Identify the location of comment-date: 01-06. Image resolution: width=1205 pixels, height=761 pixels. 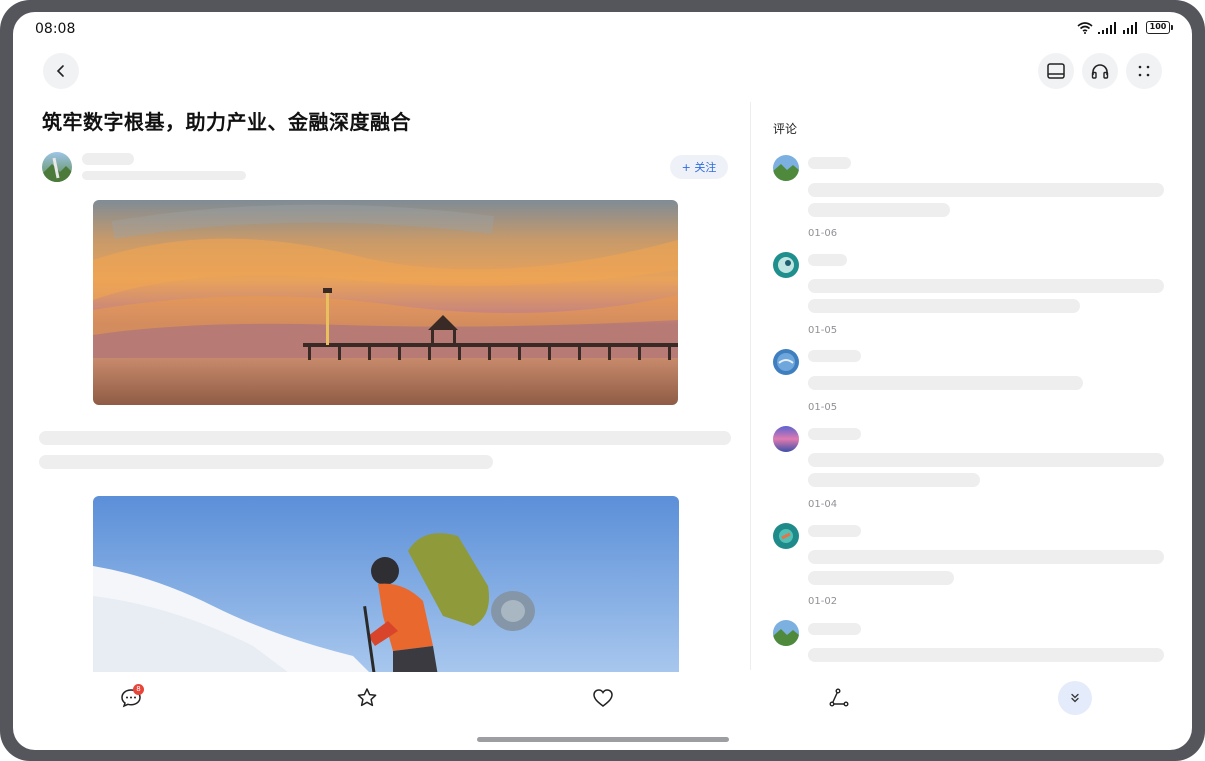
(823, 233).